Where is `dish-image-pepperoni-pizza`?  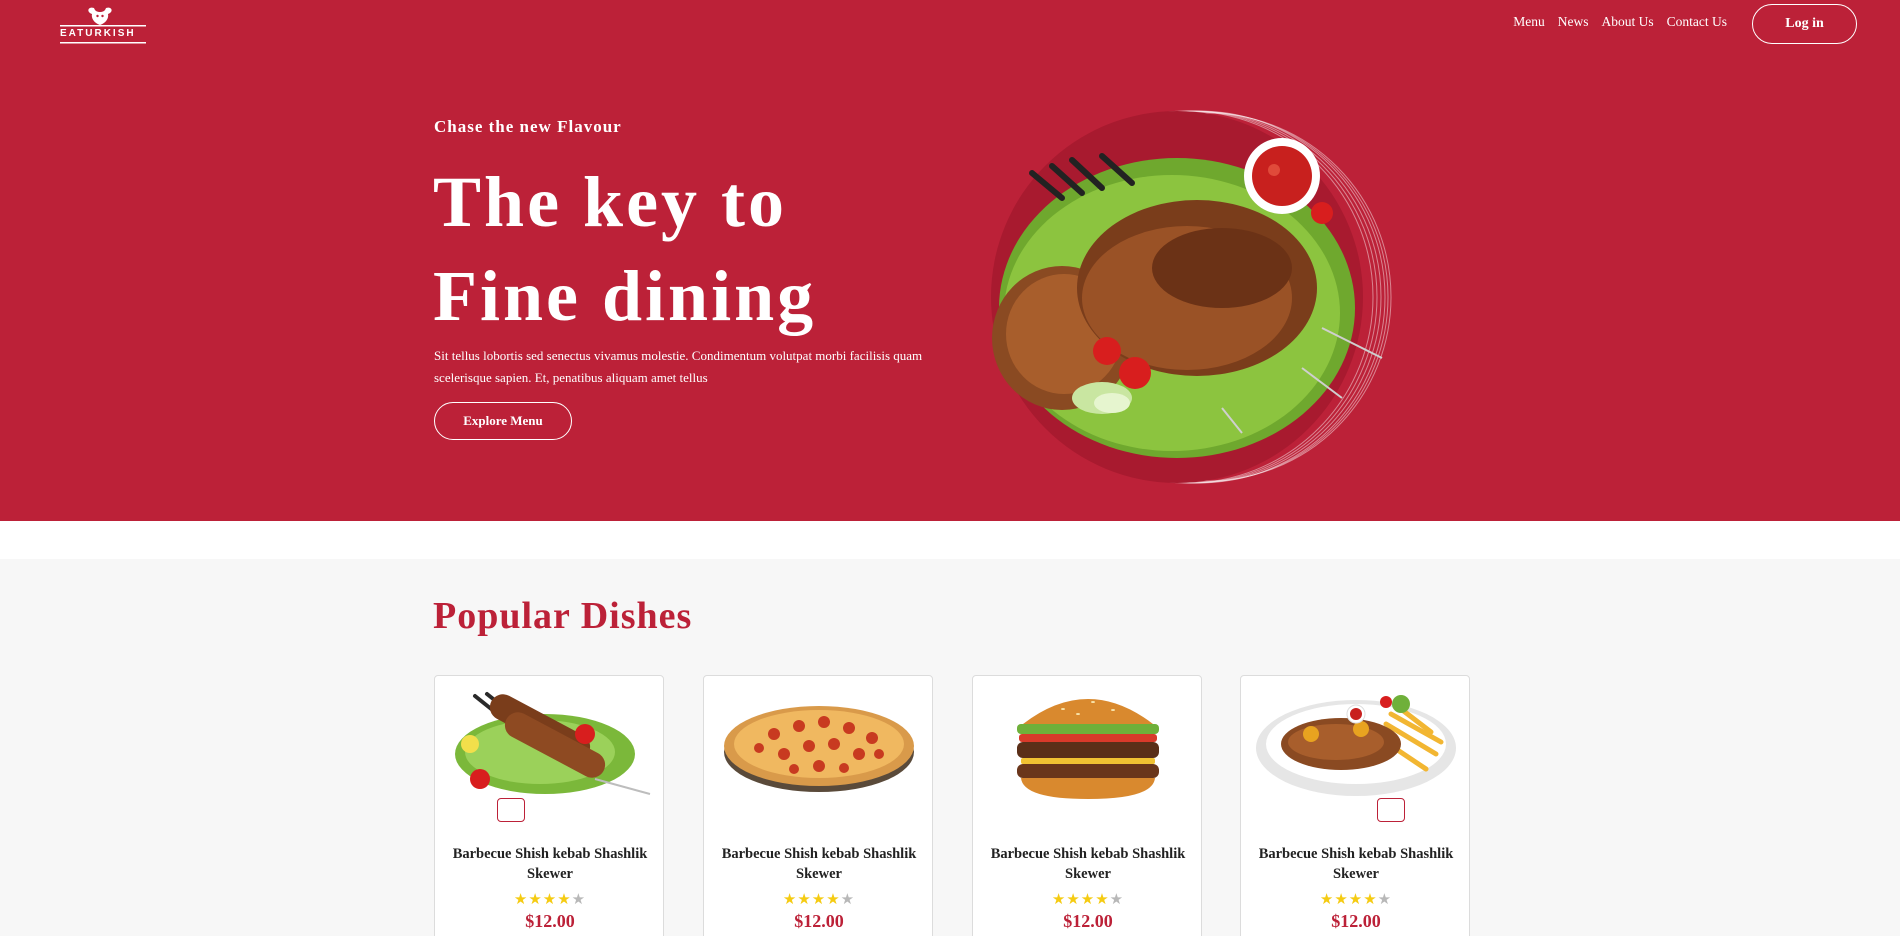 dish-image-pepperoni-pizza is located at coordinates (819, 749).